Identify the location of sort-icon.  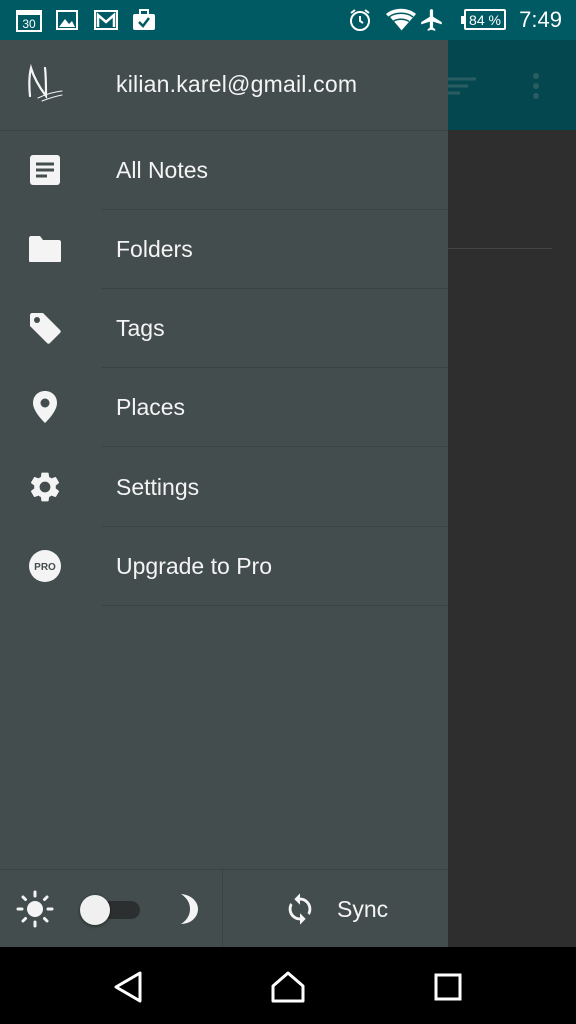
(463, 86).